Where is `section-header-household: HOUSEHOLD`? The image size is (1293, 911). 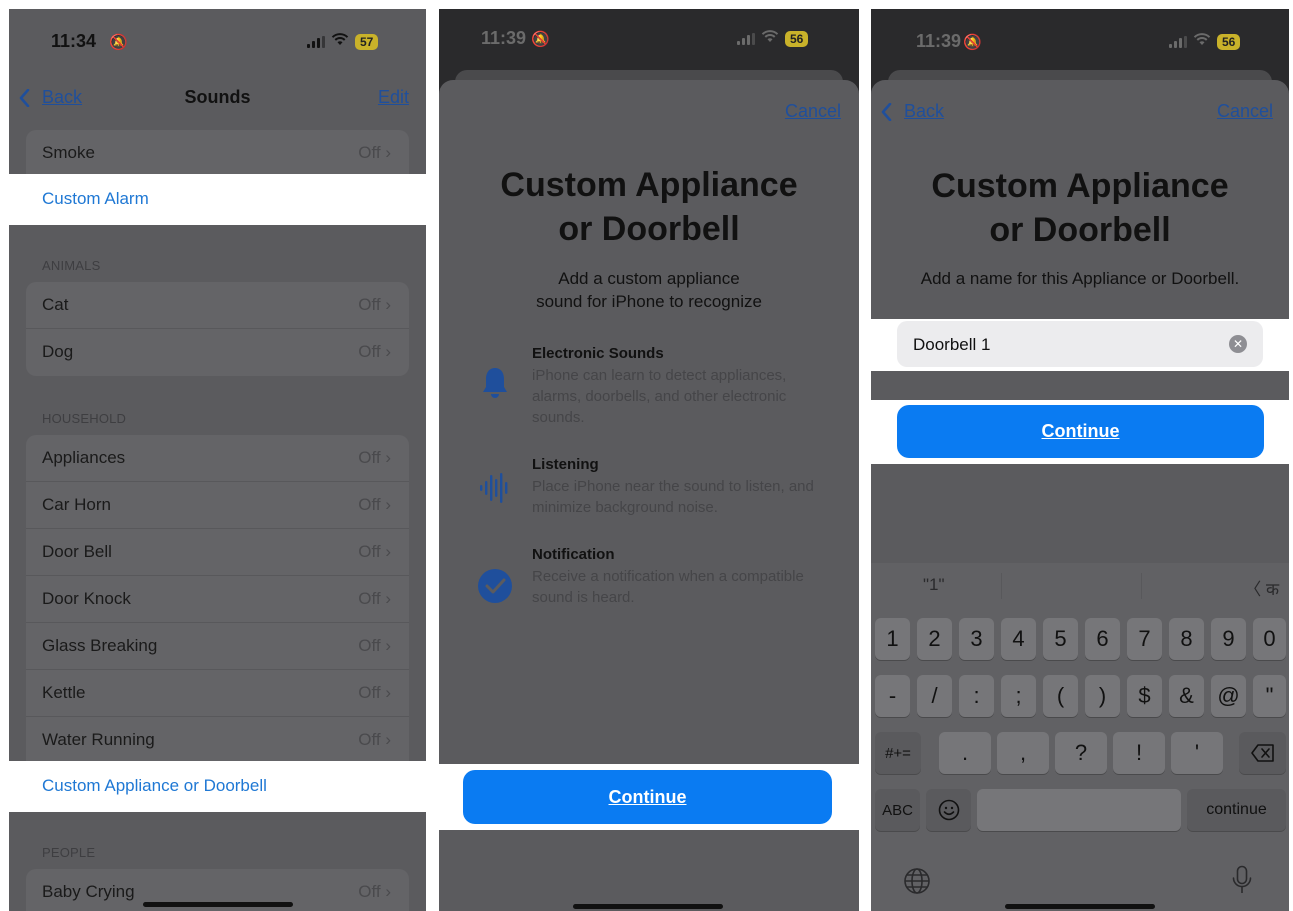
section-header-household: HOUSEHOLD is located at coordinates (84, 418).